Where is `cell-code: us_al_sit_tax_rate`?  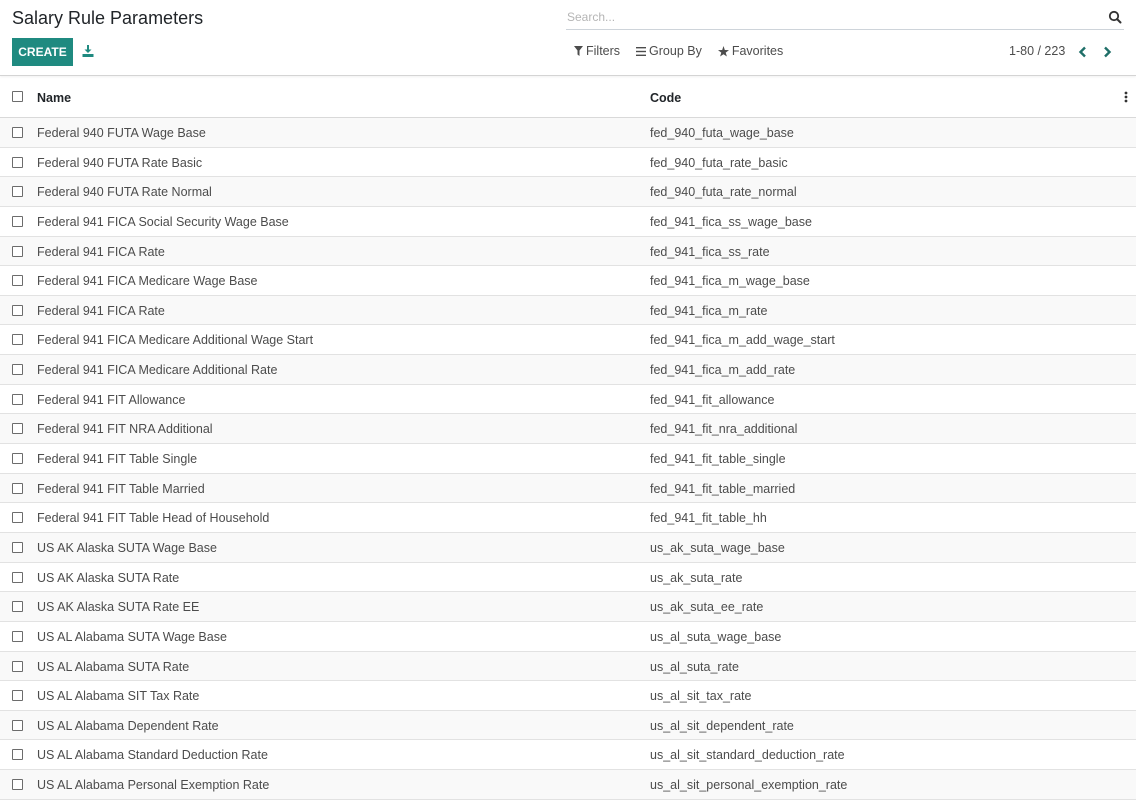
cell-code: us_al_sit_tax_rate is located at coordinates (700, 696).